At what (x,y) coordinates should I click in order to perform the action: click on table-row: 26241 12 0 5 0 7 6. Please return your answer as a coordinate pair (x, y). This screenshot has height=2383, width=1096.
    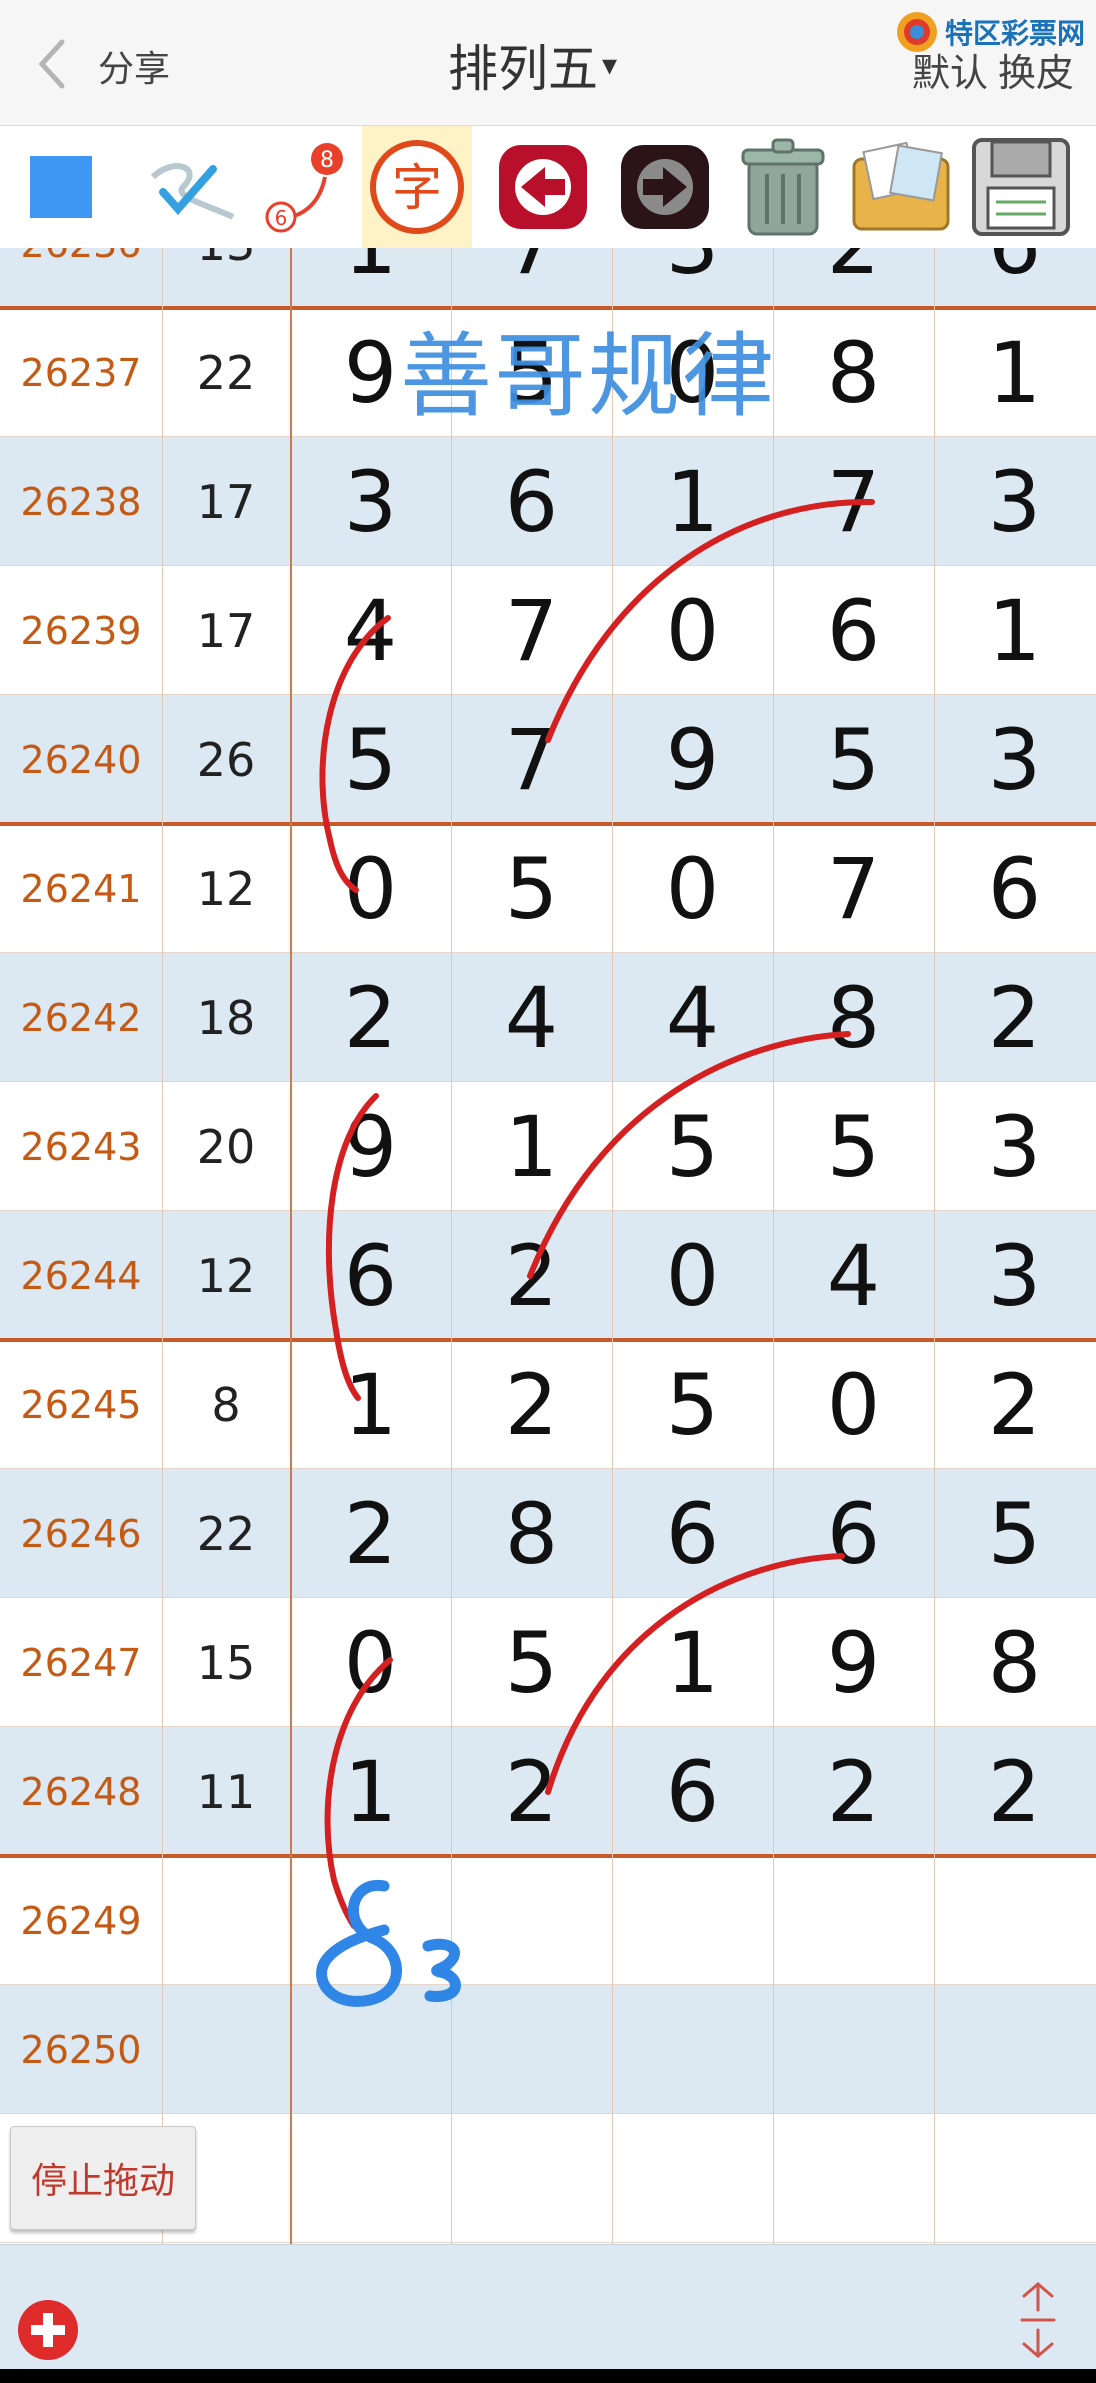
    Looking at the image, I should click on (548, 888).